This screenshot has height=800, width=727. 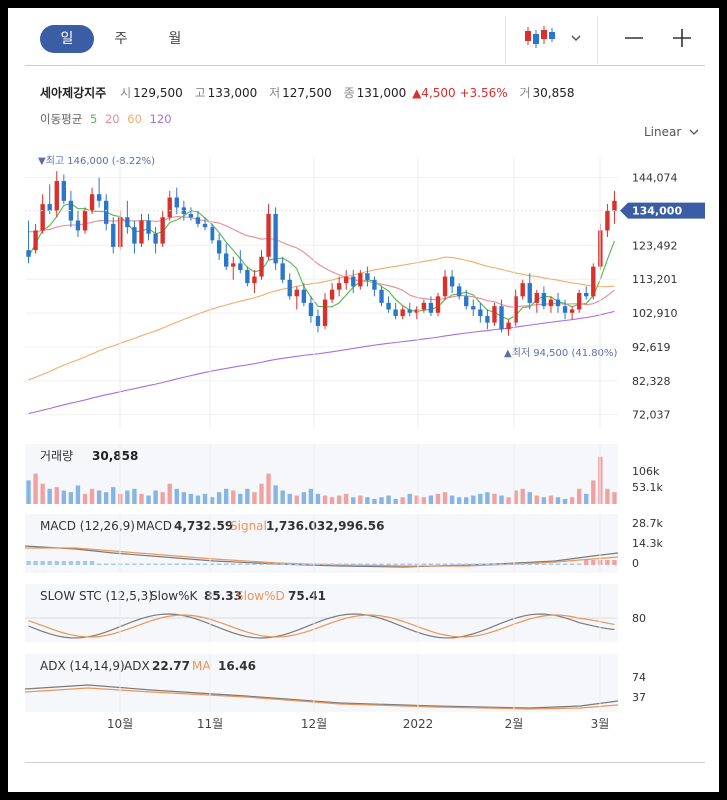 What do you see at coordinates (120, 724) in the screenshot?
I see `x-axis-label: 10월` at bounding box center [120, 724].